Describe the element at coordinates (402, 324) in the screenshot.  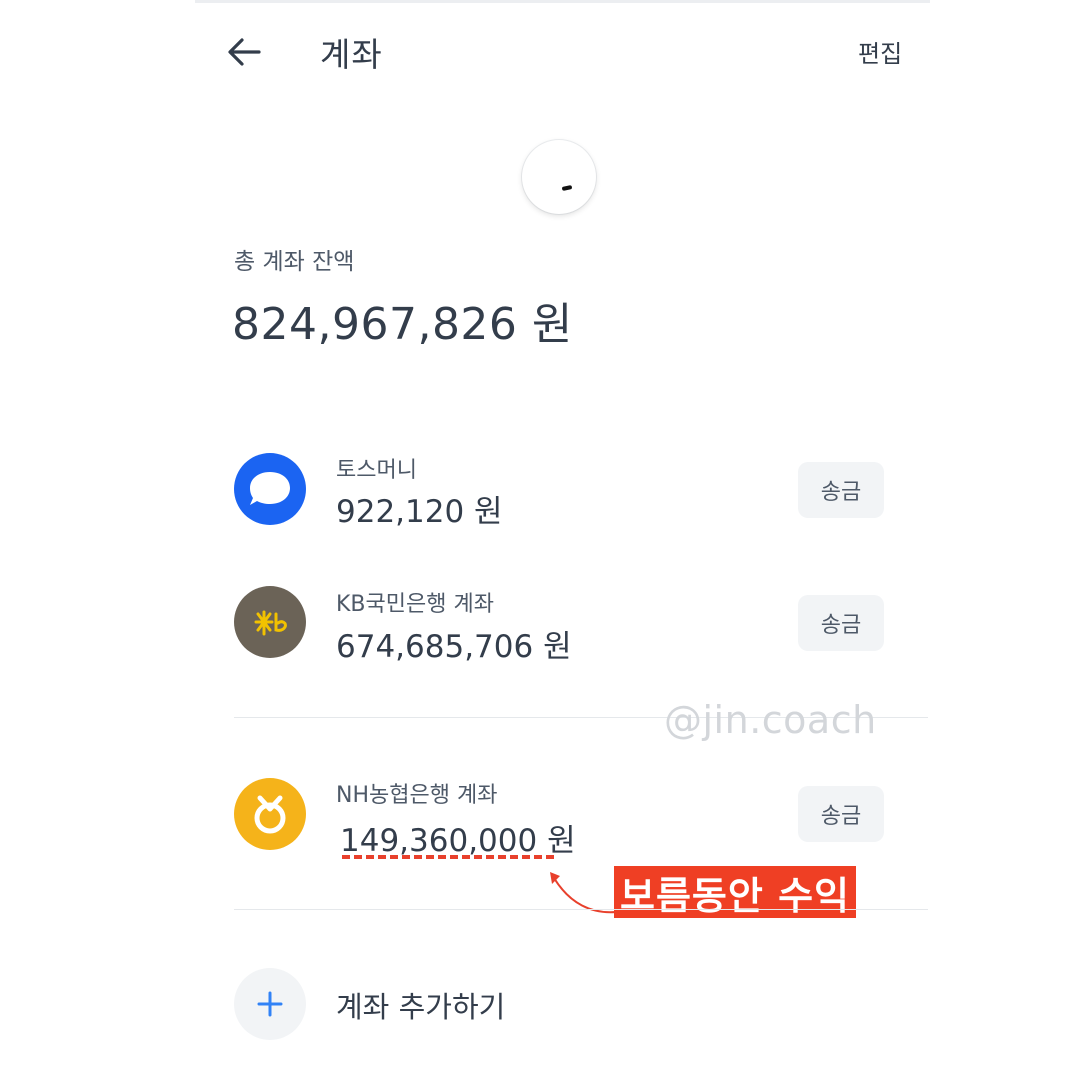
I see `total-balance-amount: 824,967,826 원` at that location.